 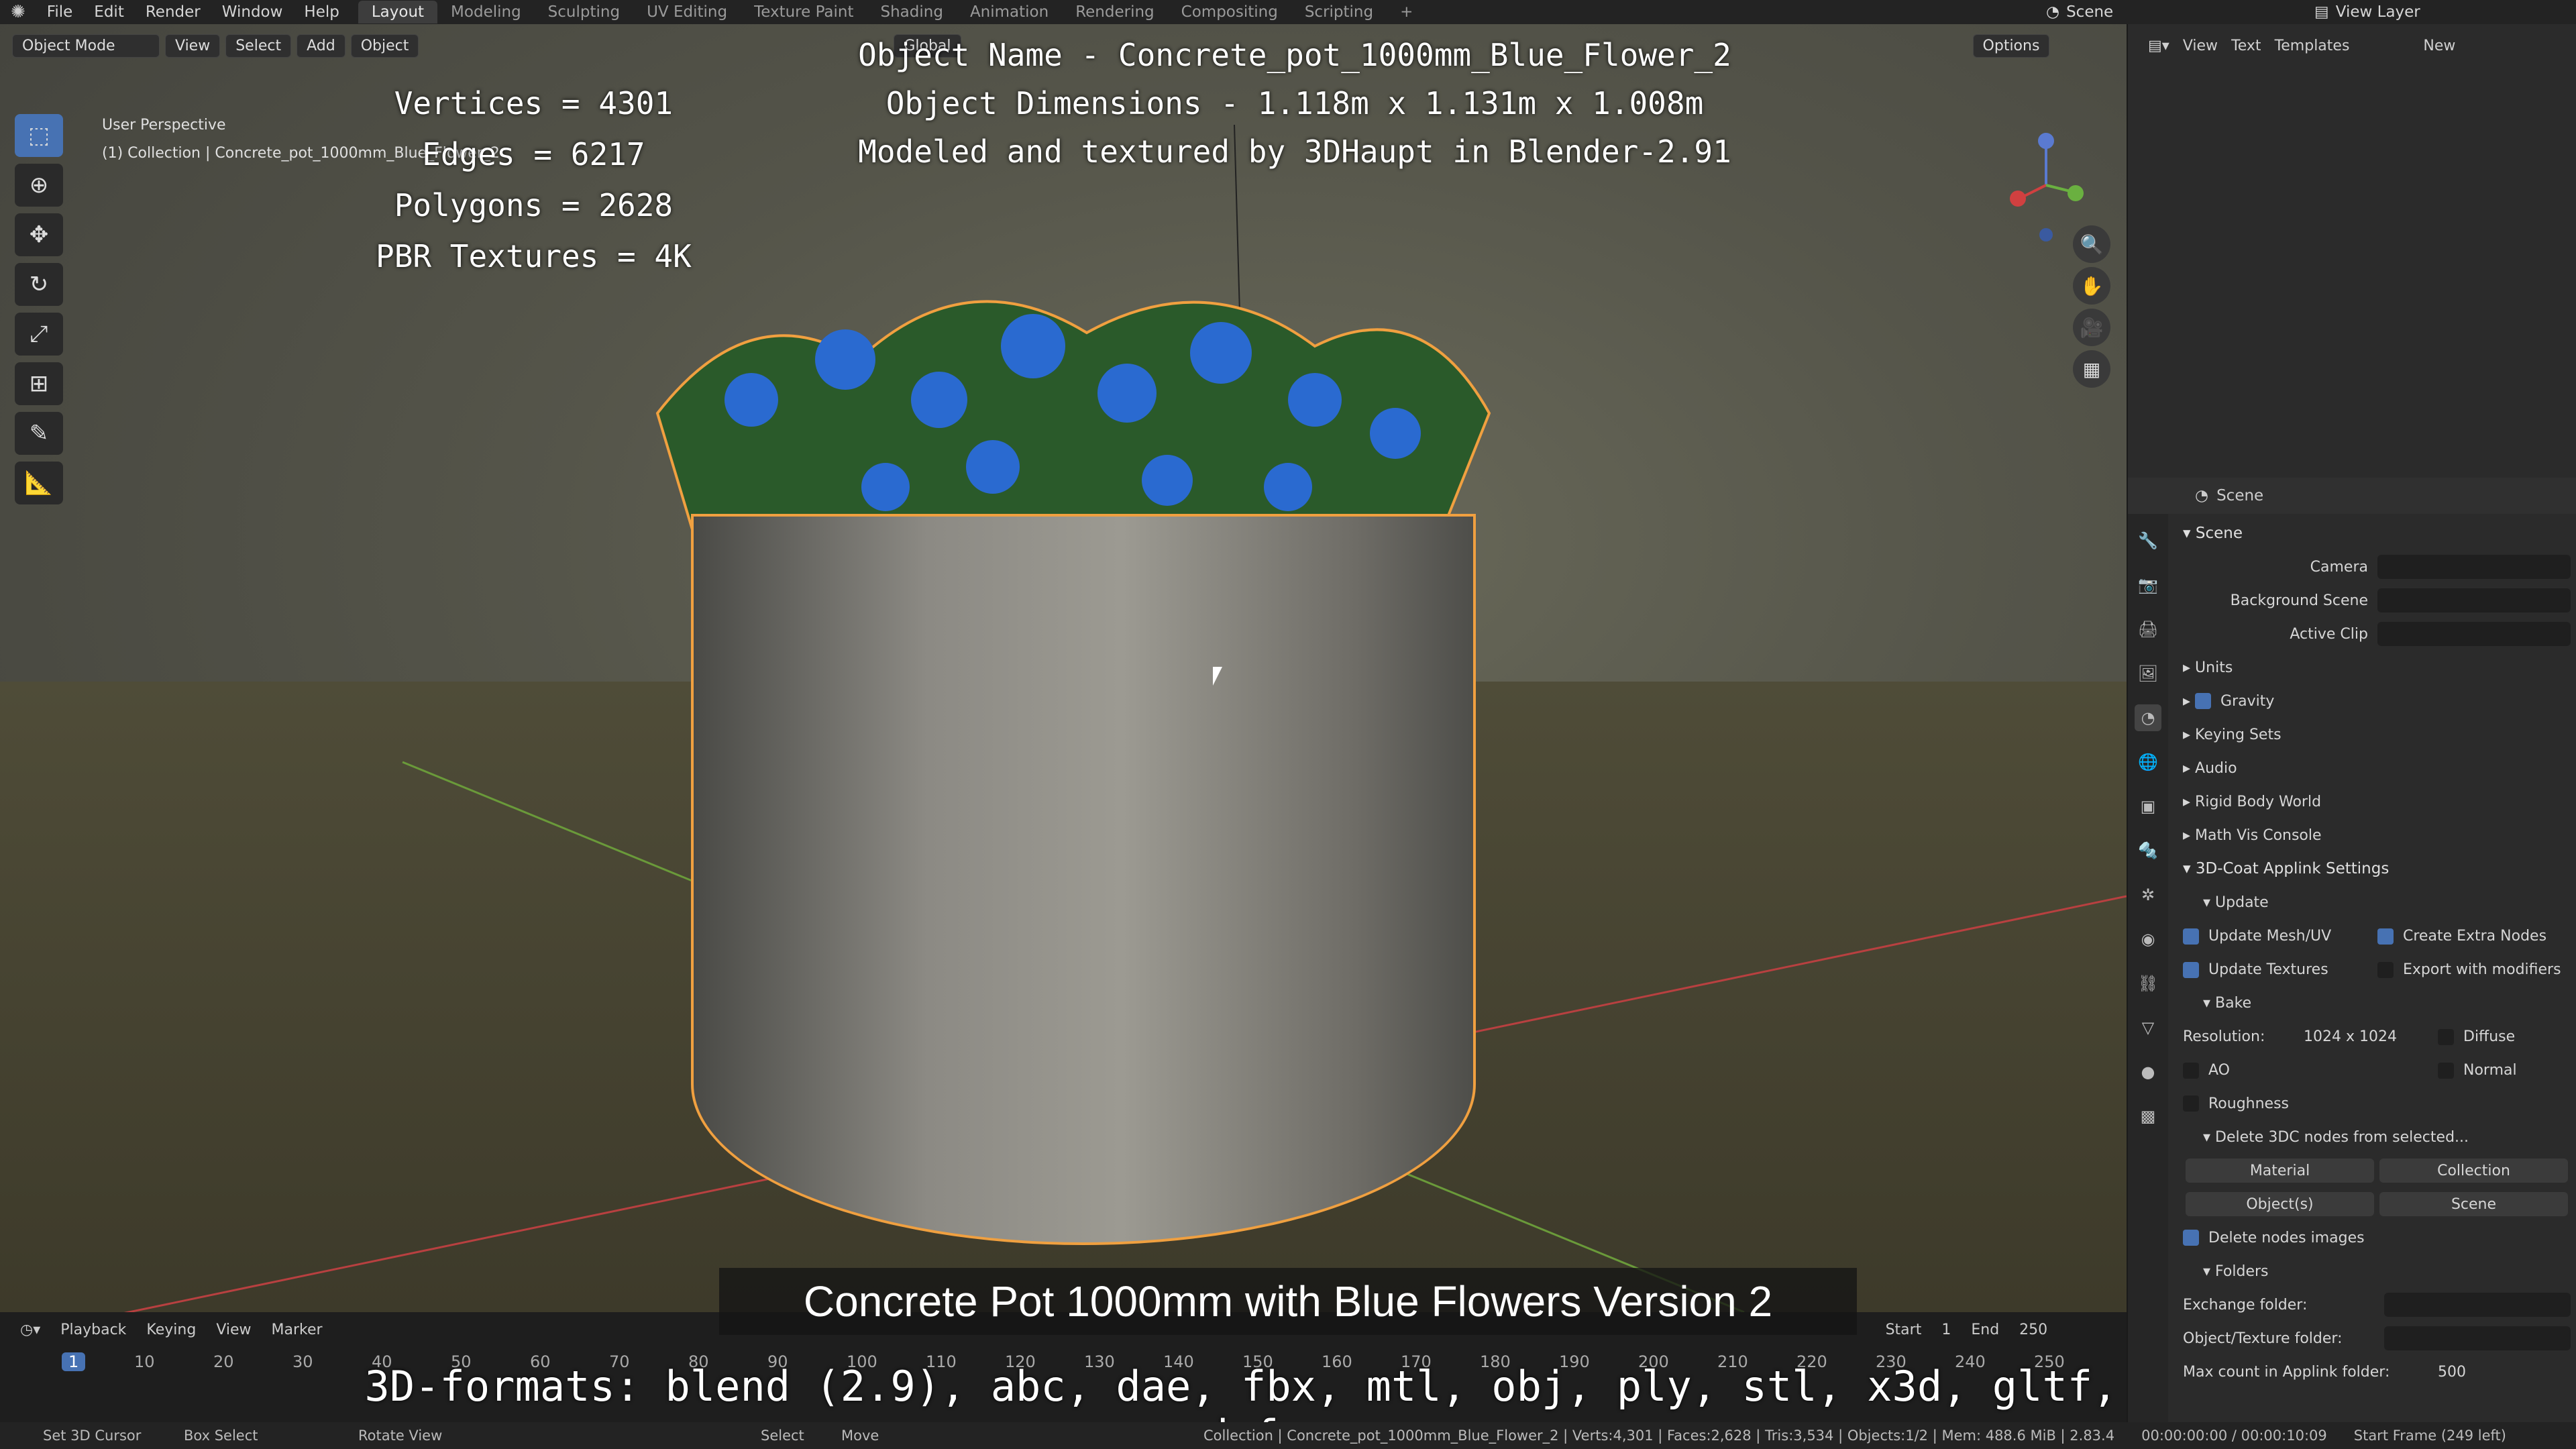 What do you see at coordinates (39, 383) in the screenshot?
I see `transform-icon: ⊞` at bounding box center [39, 383].